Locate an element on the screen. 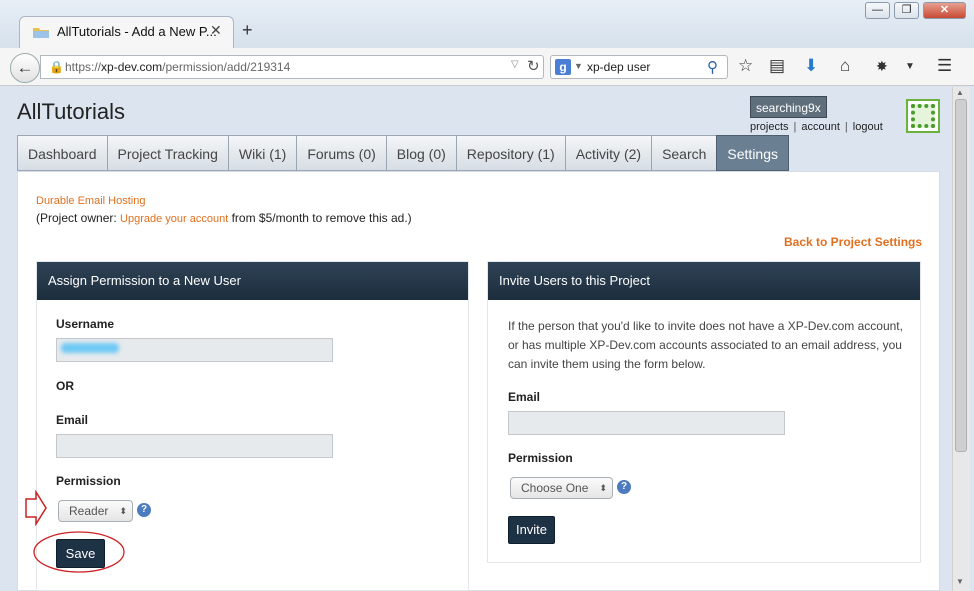 This screenshot has width=974, height=591. permission-selected-value: Reader is located at coordinates (89, 511).